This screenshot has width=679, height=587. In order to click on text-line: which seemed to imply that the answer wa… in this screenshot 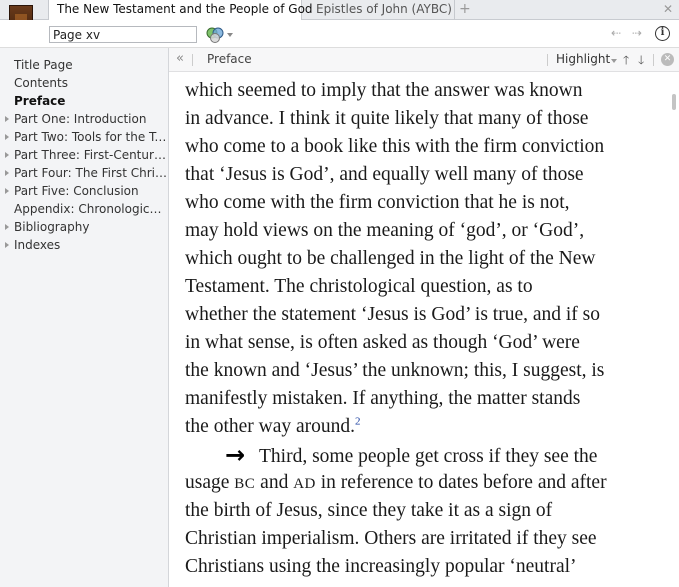, I will do `click(384, 90)`.